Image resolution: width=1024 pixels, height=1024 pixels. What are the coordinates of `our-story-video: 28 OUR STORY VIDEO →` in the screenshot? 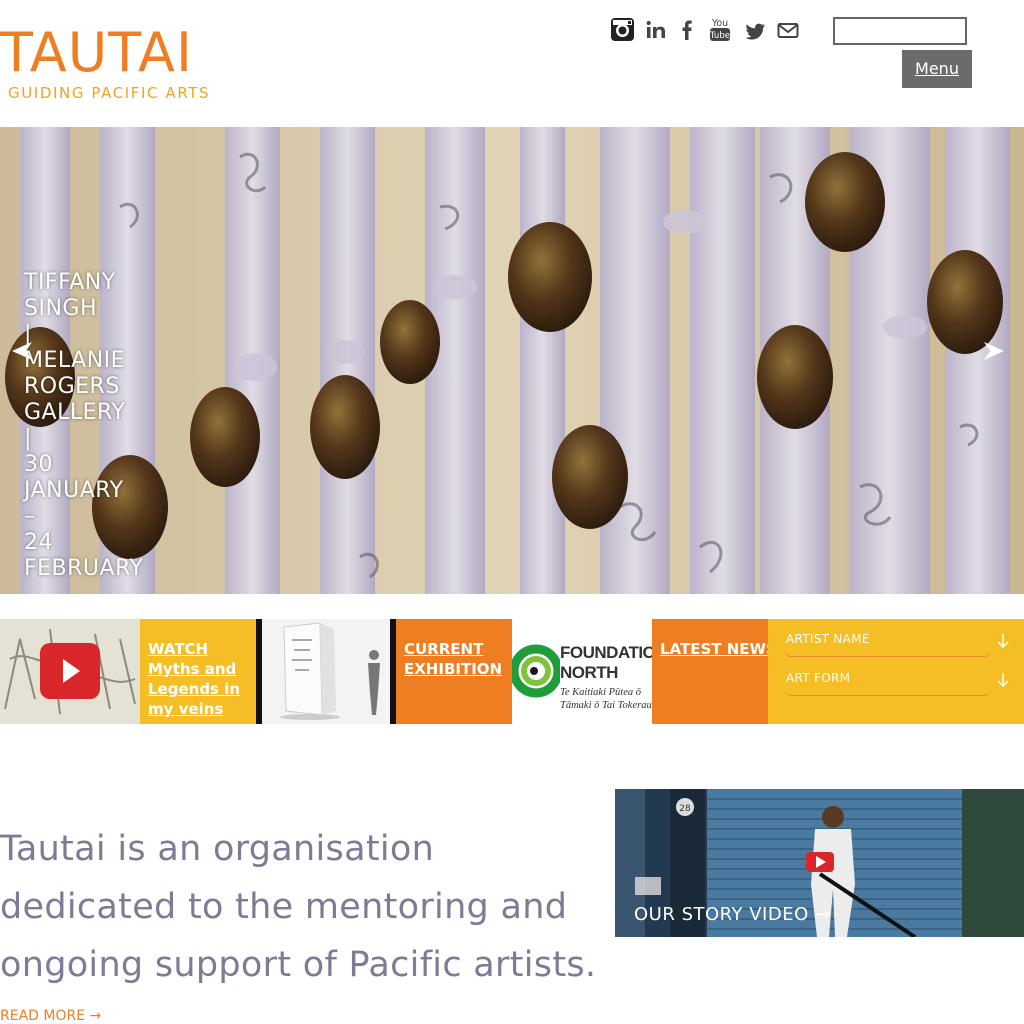 It's located at (819, 863).